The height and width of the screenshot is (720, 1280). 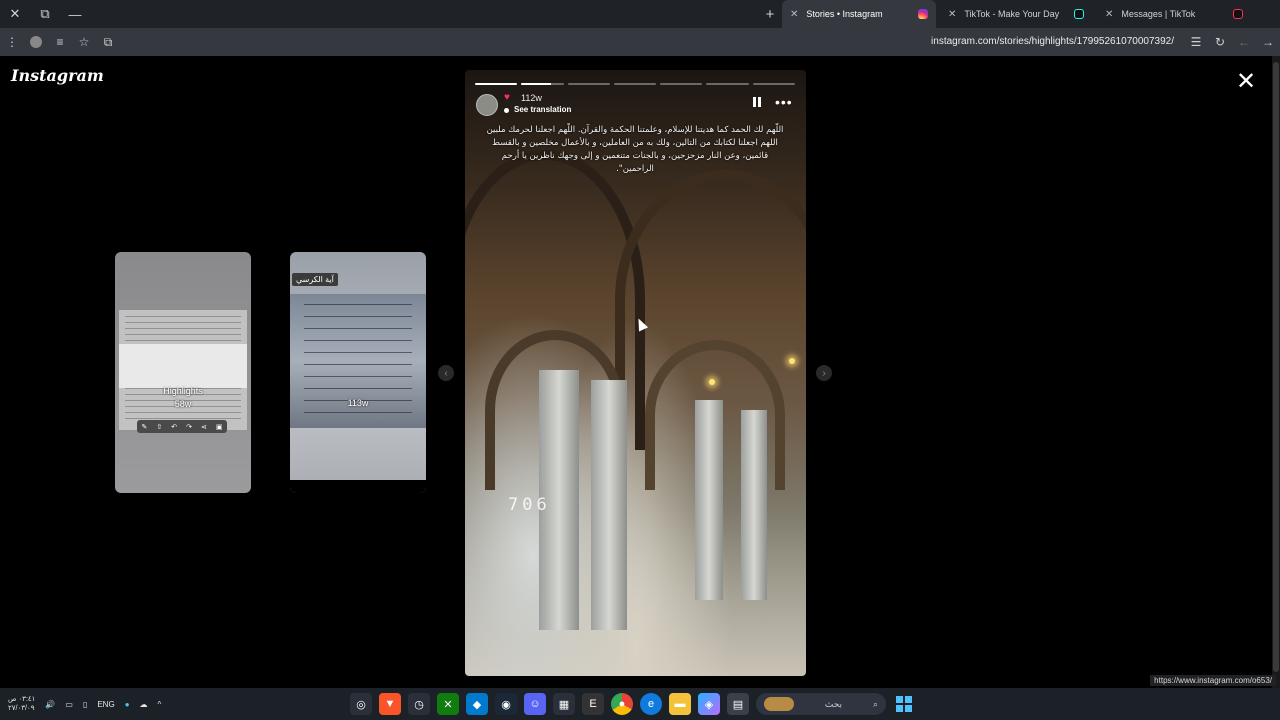 I want to click on brave-icon: ▼, so click(x=390, y=704).